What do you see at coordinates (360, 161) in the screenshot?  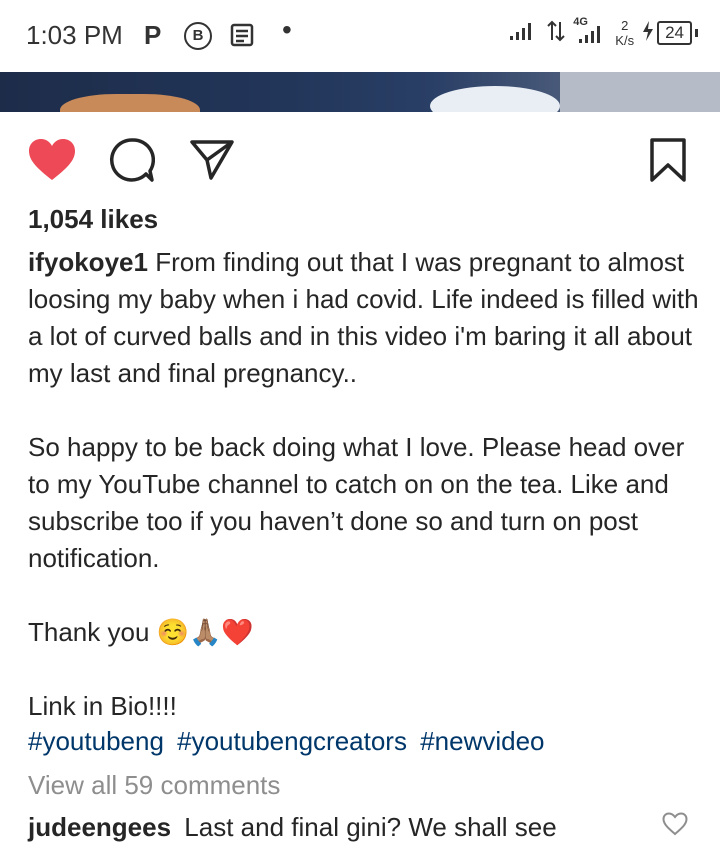 I see `post-actions` at bounding box center [360, 161].